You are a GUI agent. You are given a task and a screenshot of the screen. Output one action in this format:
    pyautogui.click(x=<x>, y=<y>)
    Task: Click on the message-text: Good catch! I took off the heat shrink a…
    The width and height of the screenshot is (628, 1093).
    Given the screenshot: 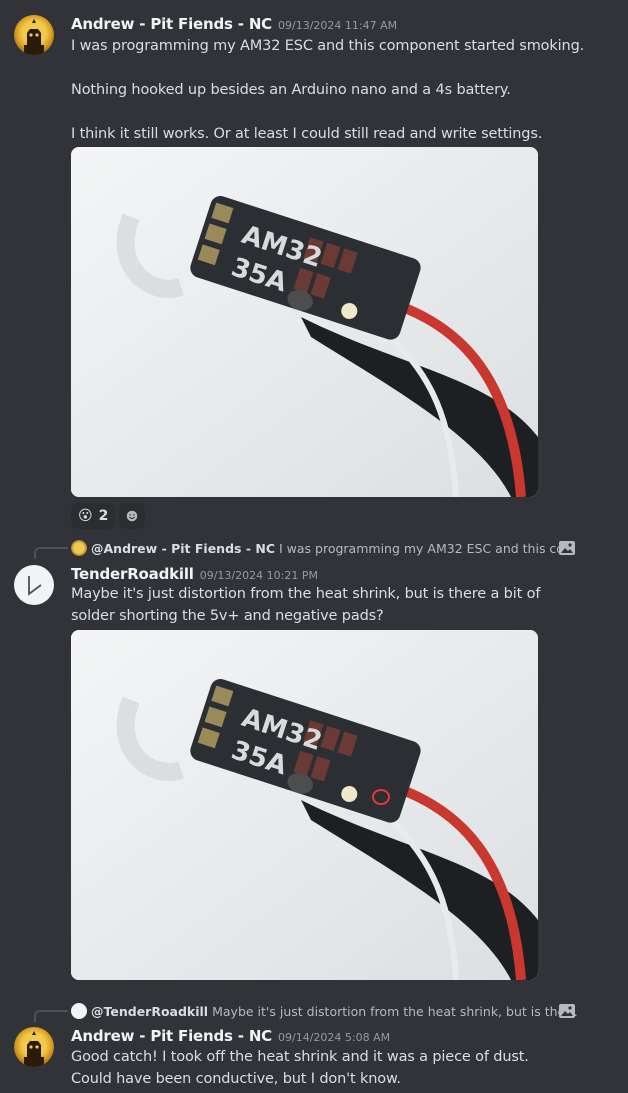 What is the action you would take?
    pyautogui.click(x=300, y=1068)
    